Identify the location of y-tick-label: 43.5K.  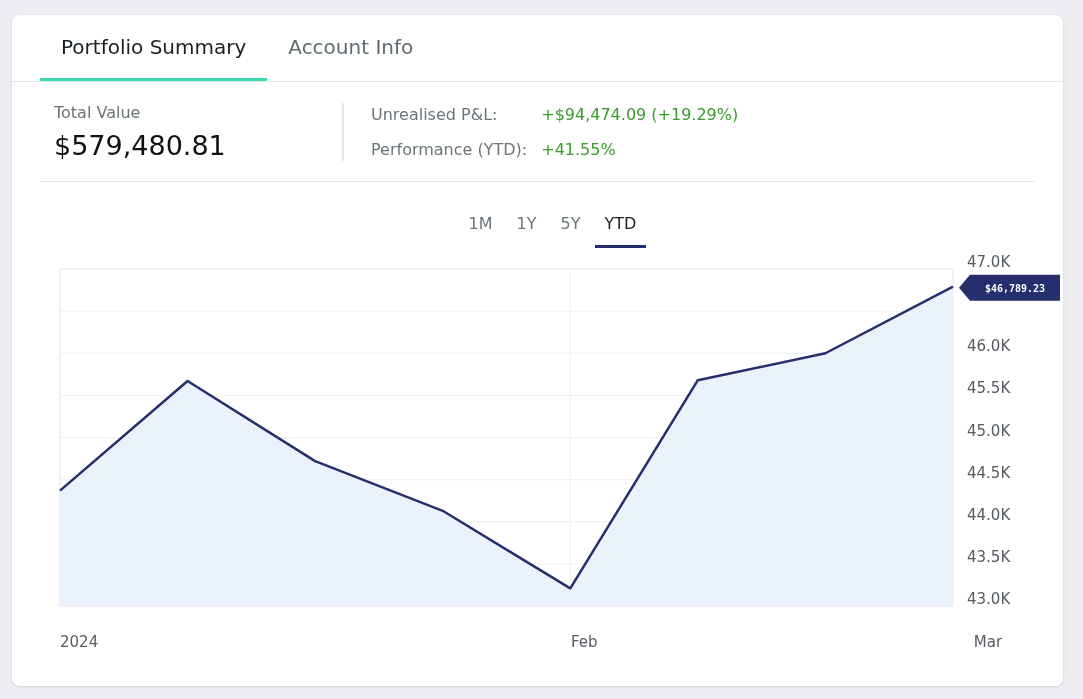
(989, 556).